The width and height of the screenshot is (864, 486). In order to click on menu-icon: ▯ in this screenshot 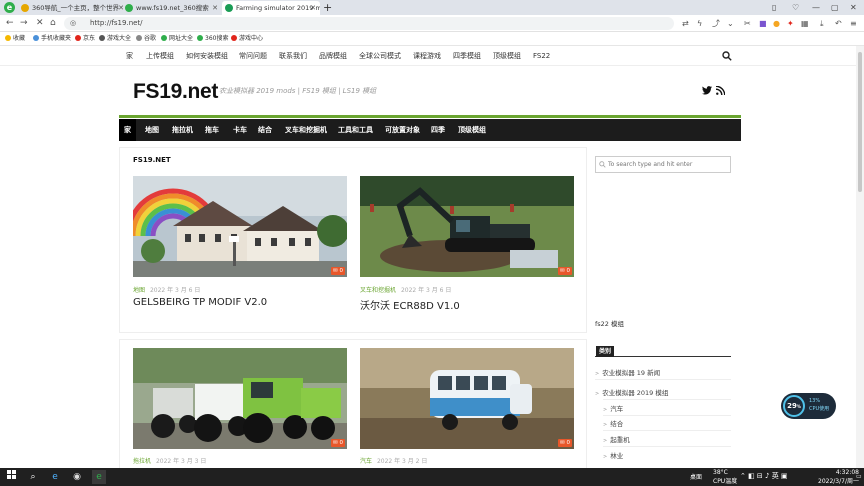, I will do `click(774, 7)`.